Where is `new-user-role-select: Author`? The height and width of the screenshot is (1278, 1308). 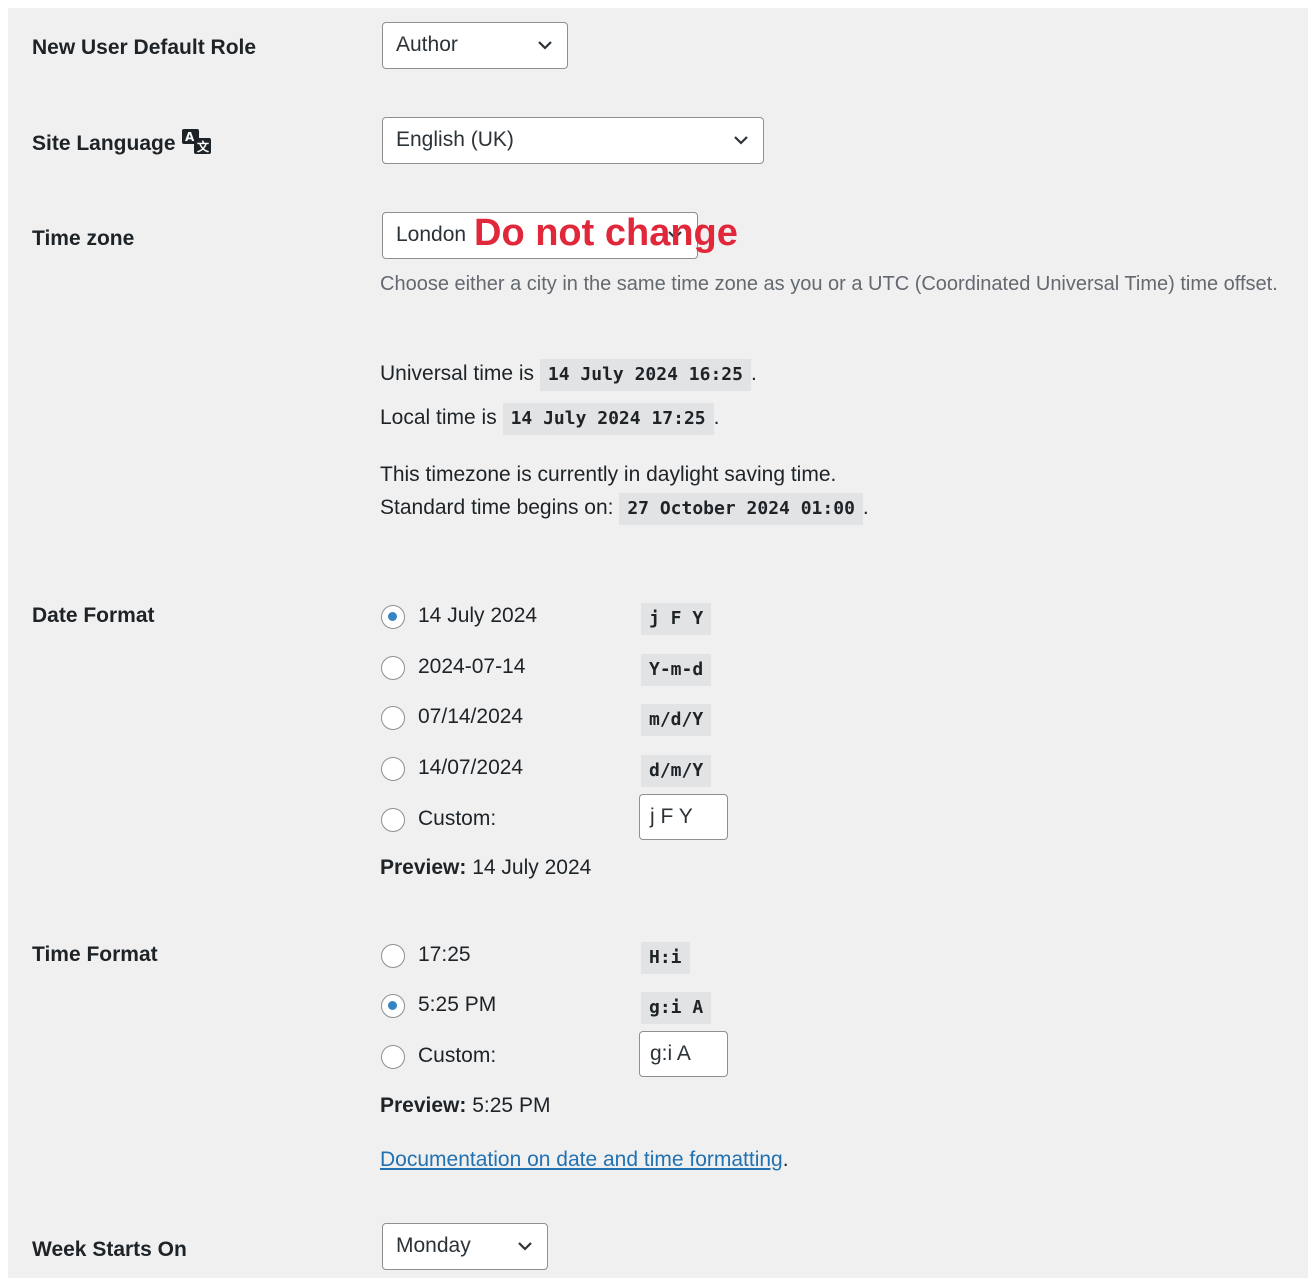 new-user-role-select: Author is located at coordinates (475, 45).